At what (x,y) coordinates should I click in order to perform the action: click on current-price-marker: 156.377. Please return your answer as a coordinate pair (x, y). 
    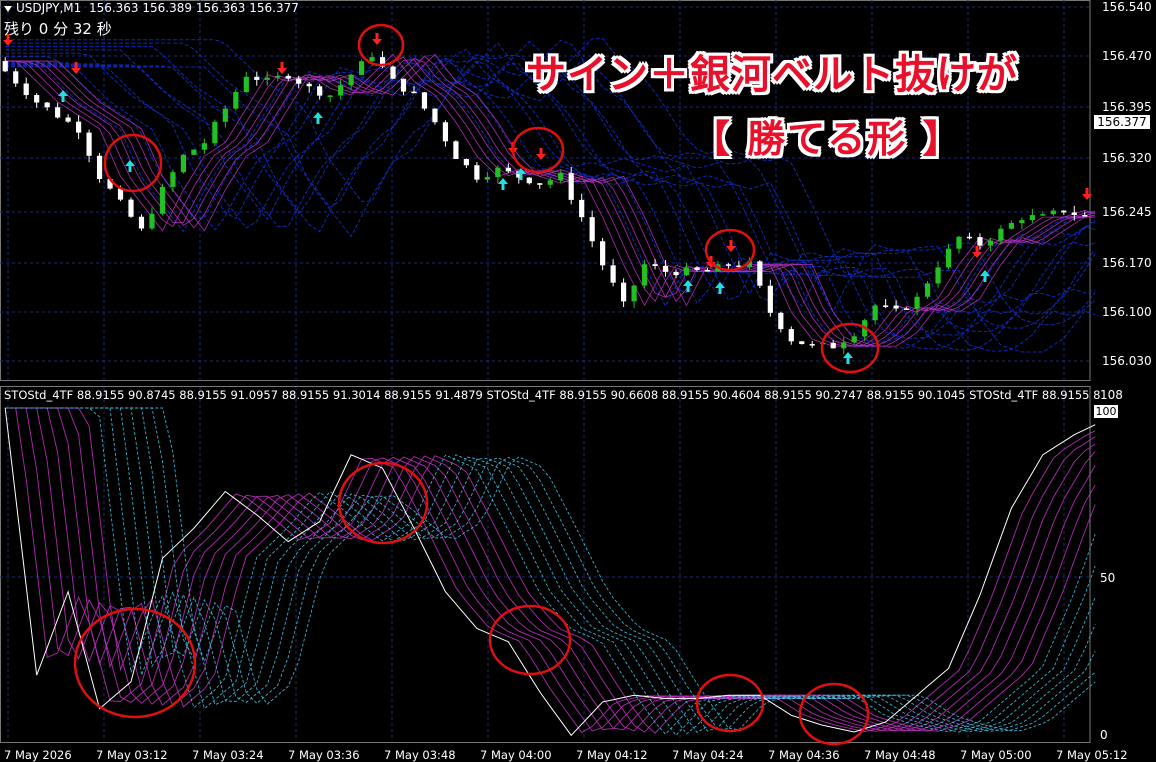
    Looking at the image, I should click on (1122, 122).